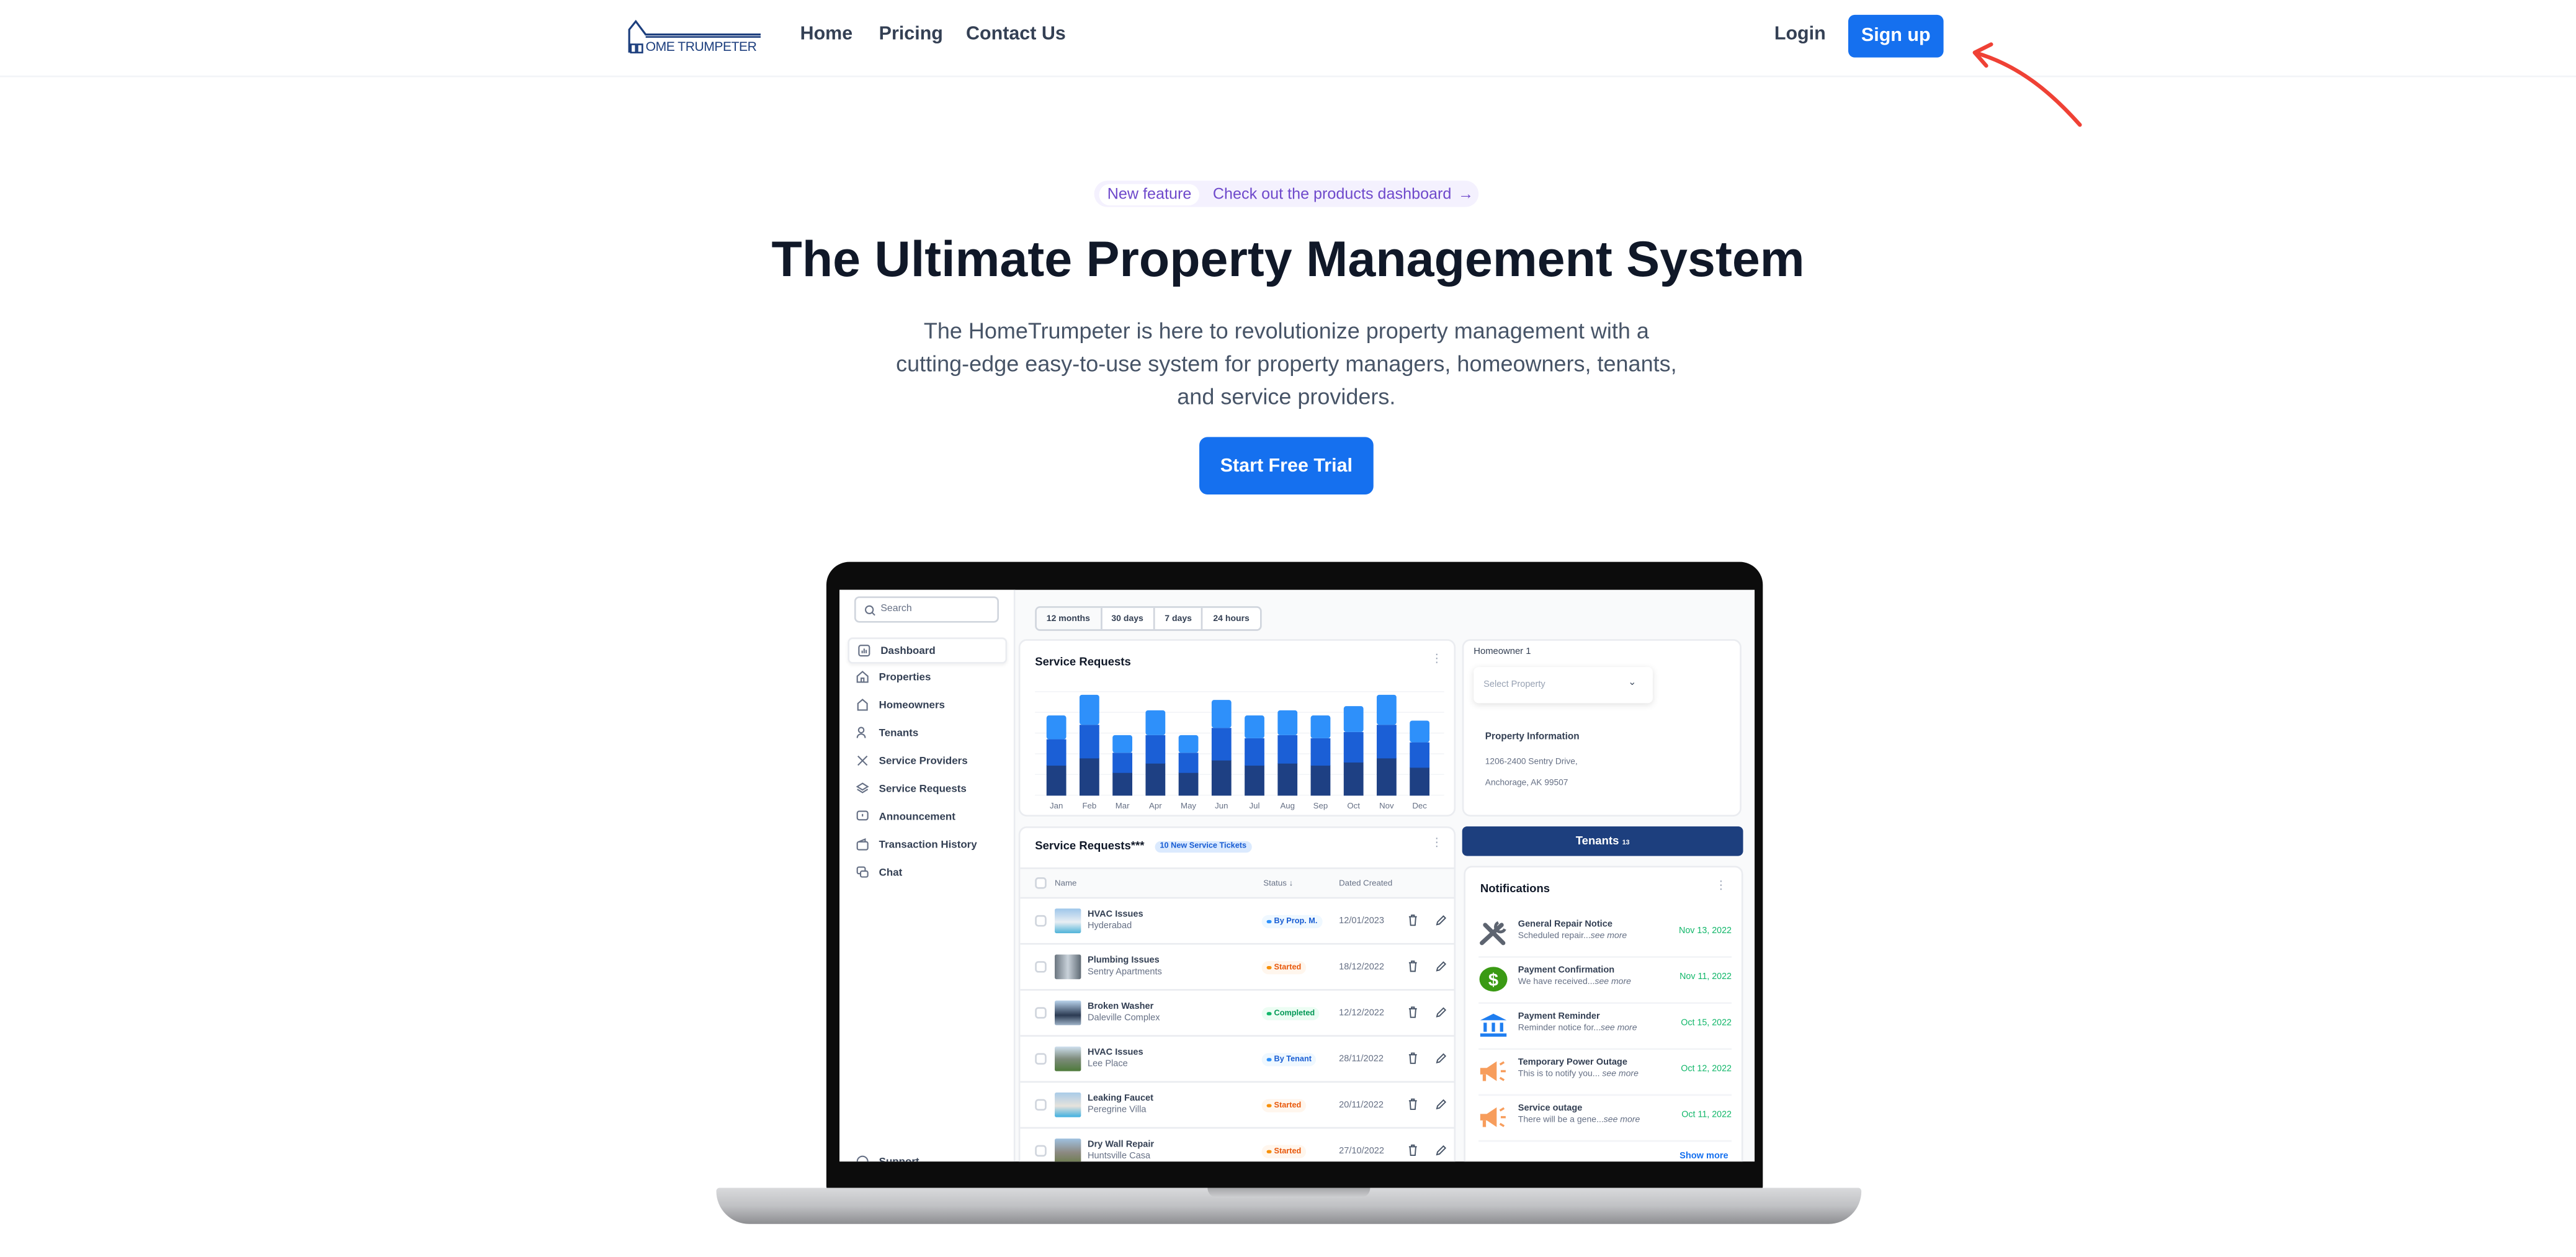  Describe the element at coordinates (1286, 466) in the screenshot. I see `start-free-trial-button: Start Free Trial` at that location.